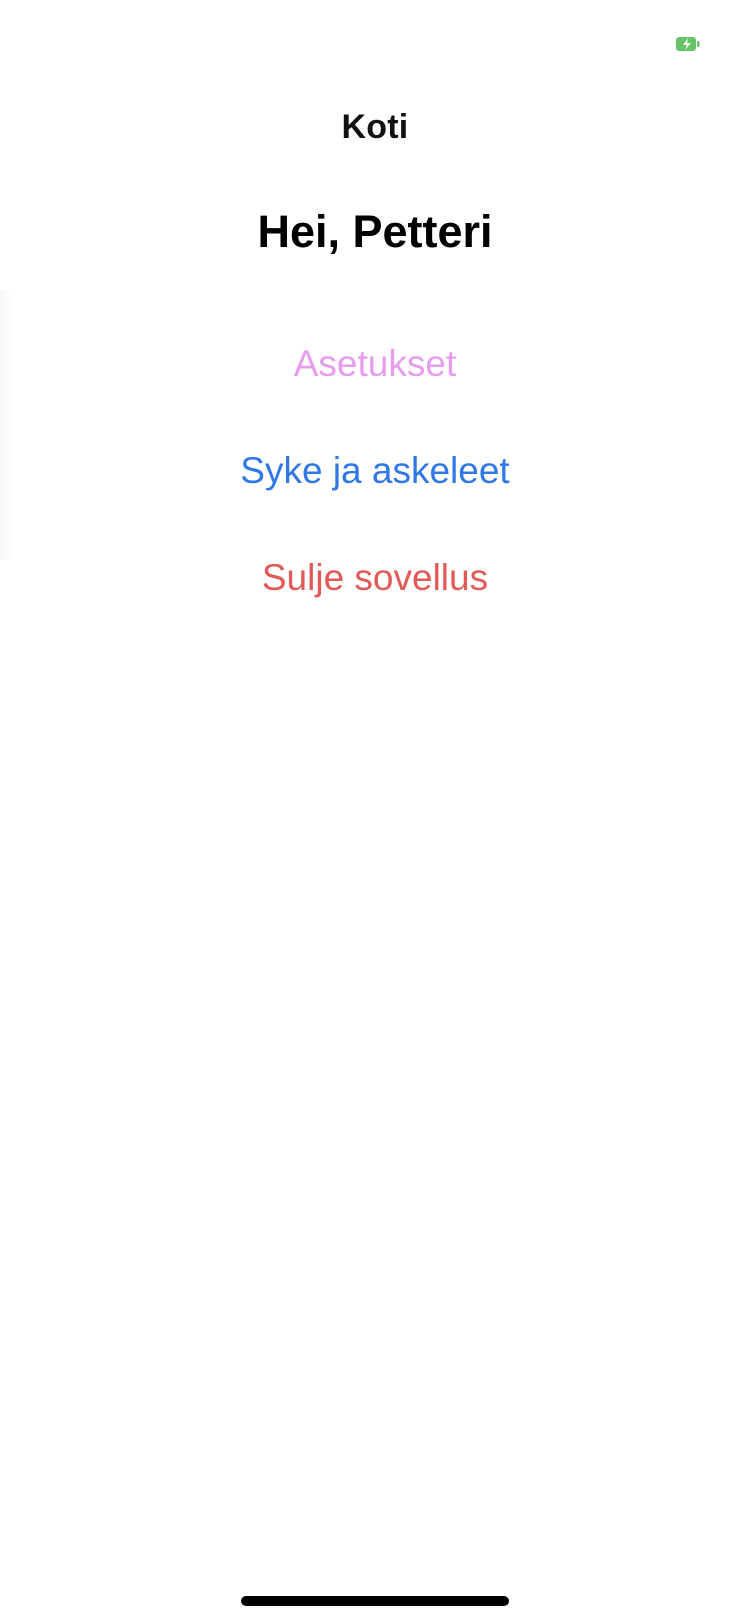 This screenshot has width=750, height=1624. Describe the element at coordinates (375, 127) in the screenshot. I see `page-title: Koti` at that location.